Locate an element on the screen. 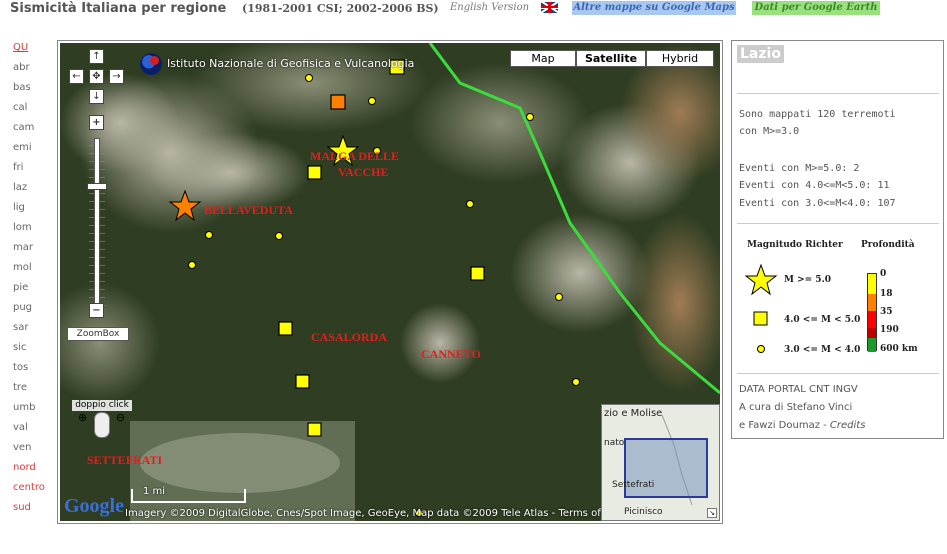 The height and width of the screenshot is (554, 947). region-link: tos is located at coordinates (33, 370).